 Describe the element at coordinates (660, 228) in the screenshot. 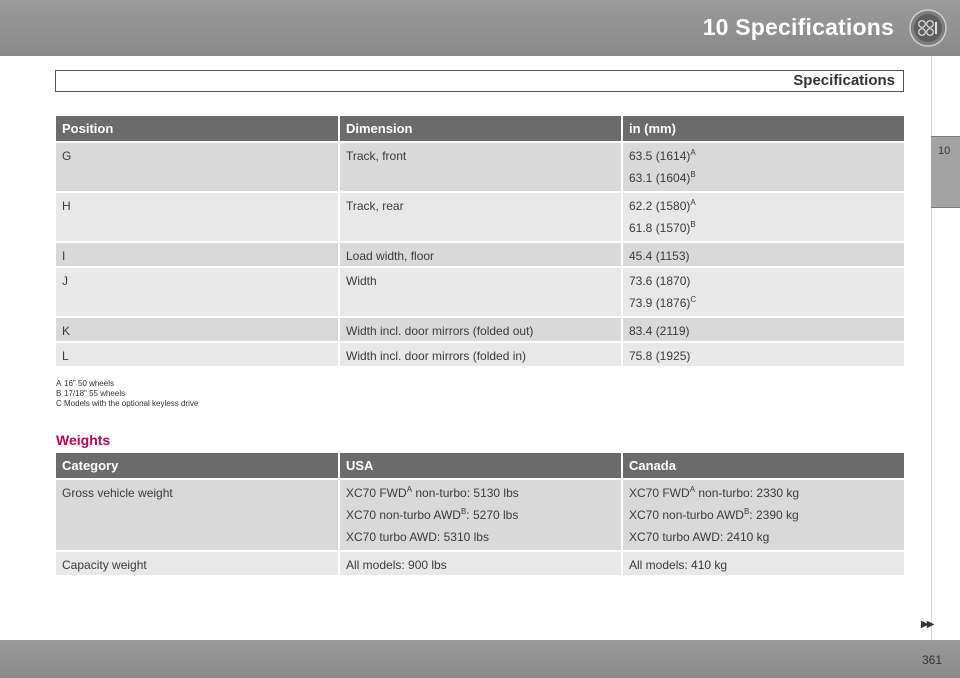

I see `value-text: 61.8 (1570)` at that location.